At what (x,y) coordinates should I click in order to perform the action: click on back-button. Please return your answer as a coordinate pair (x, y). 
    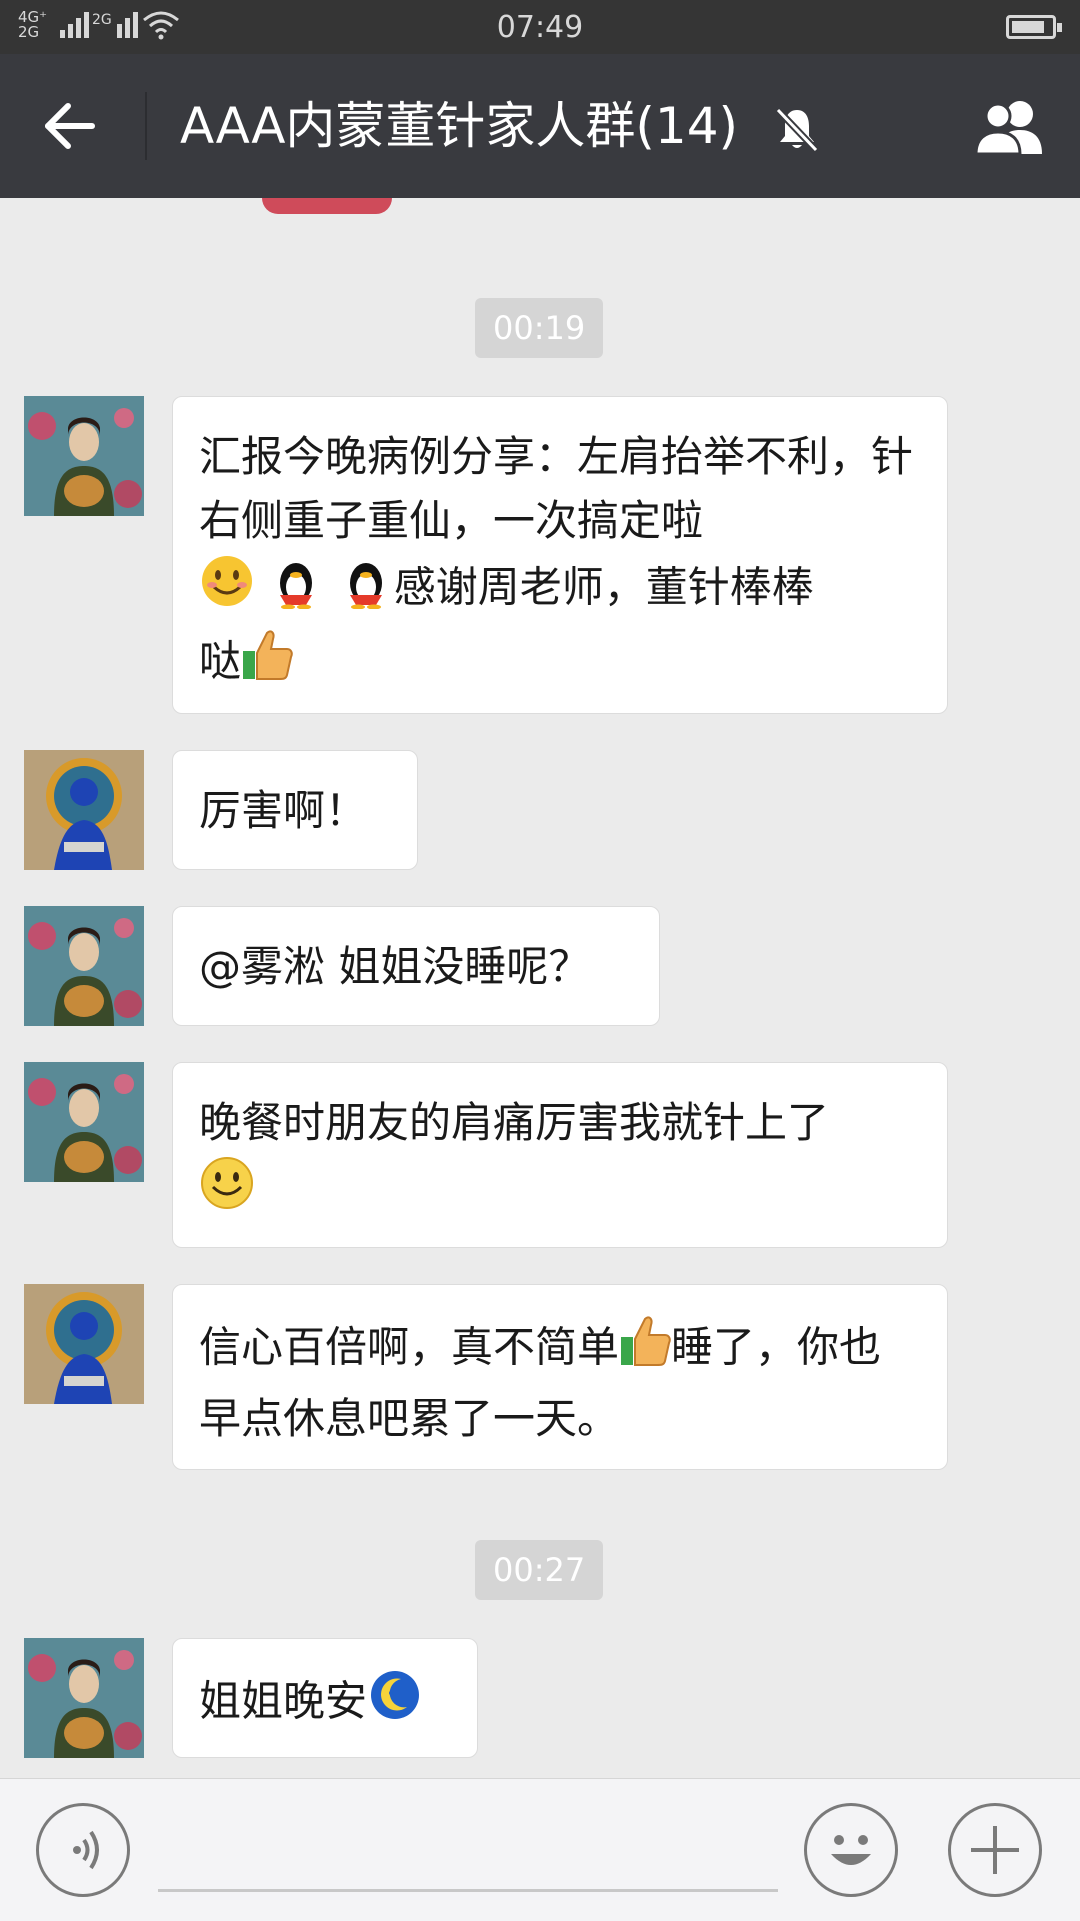
    Looking at the image, I should click on (70, 126).